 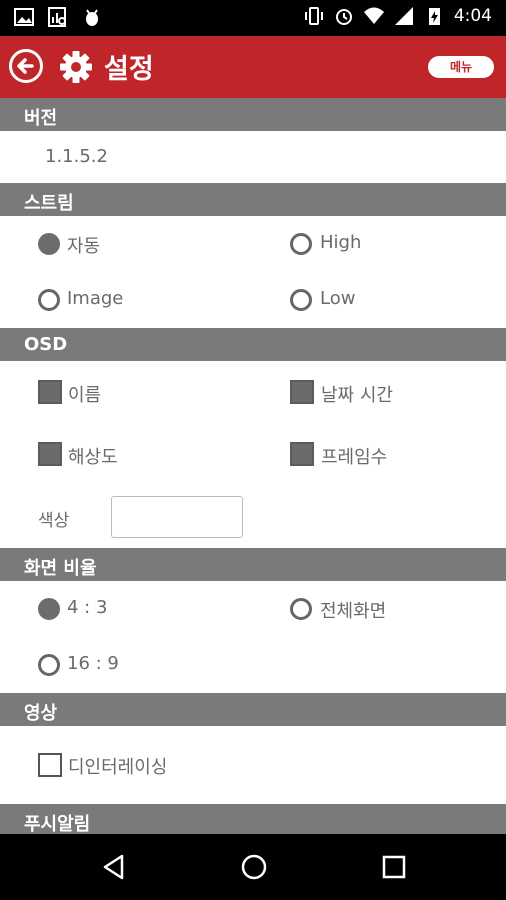 I want to click on chart-search-icon, so click(x=57, y=17).